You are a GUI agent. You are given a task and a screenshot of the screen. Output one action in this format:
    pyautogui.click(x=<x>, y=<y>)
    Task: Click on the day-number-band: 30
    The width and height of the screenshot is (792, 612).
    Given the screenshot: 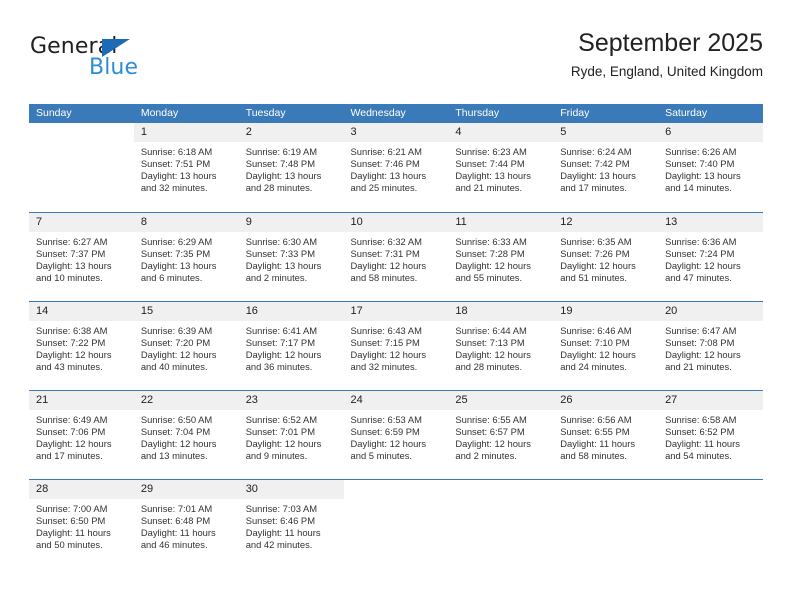 What is the action you would take?
    pyautogui.click(x=291, y=489)
    